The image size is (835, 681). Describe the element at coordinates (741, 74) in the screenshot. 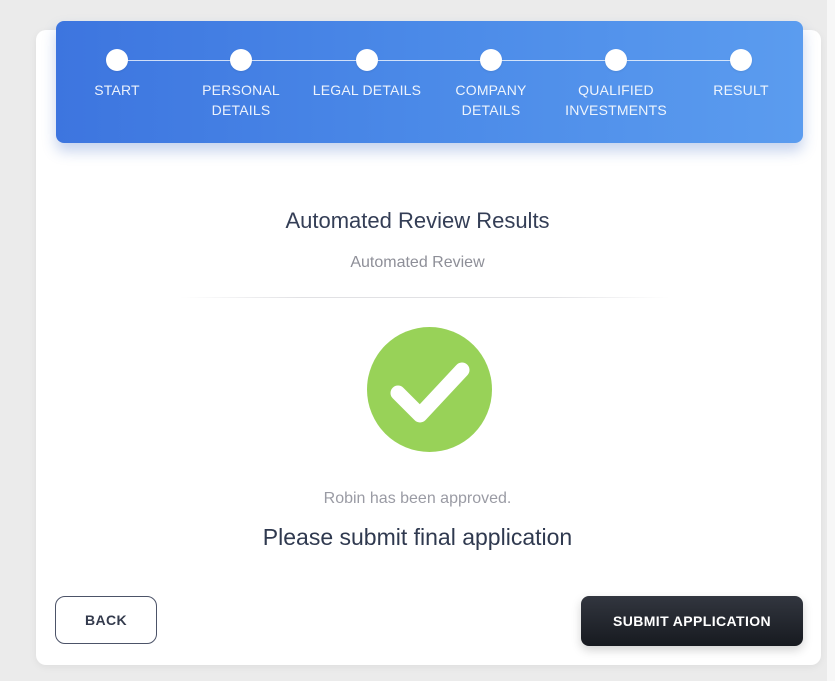

I see `step-result: RESULT` at that location.